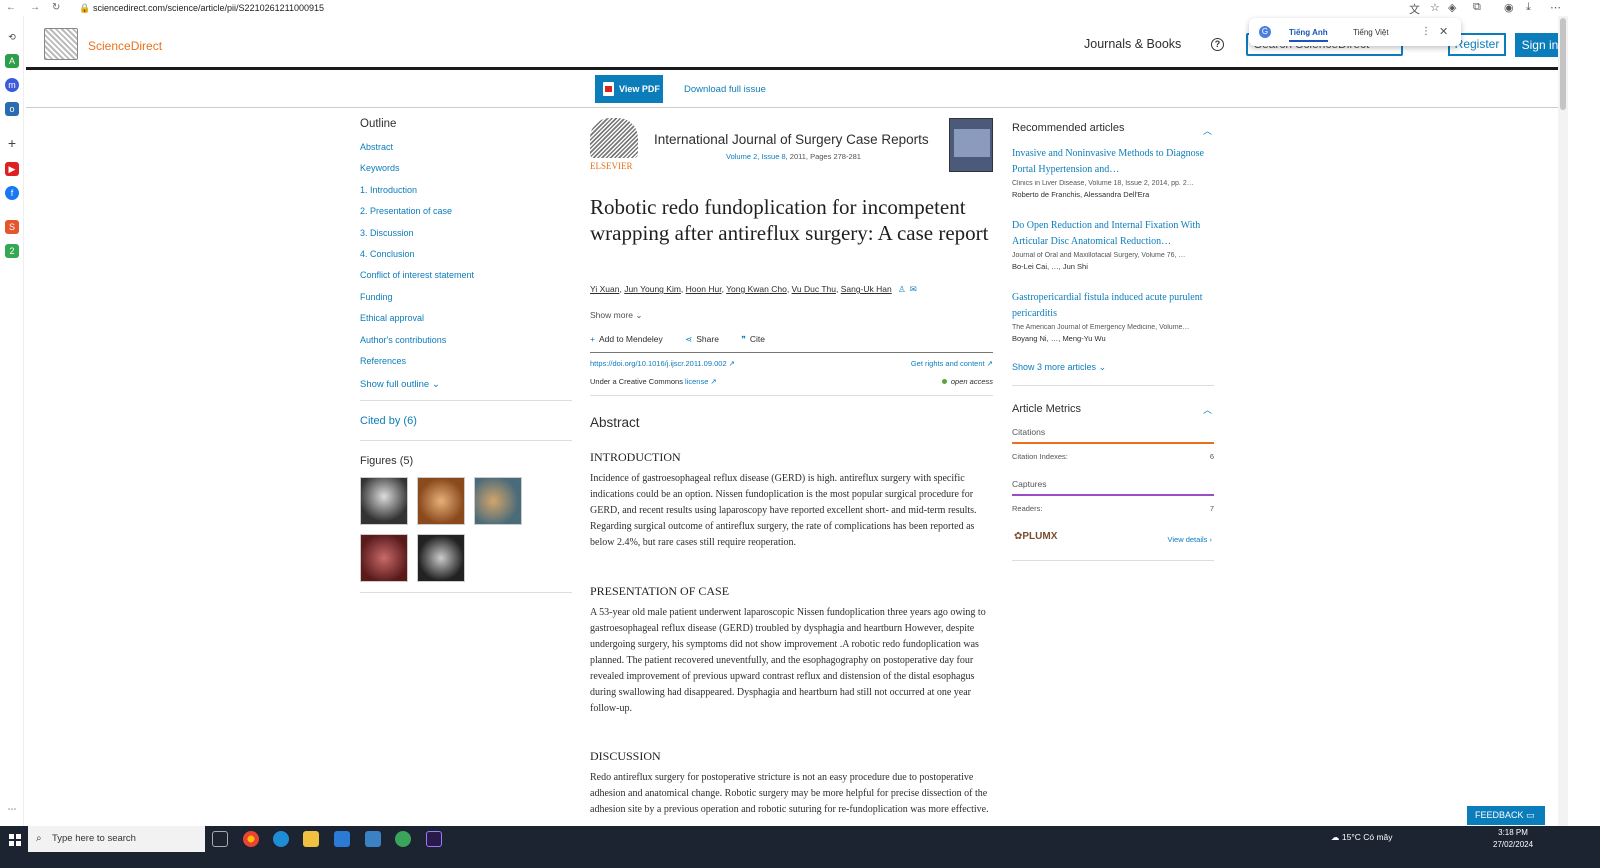  I want to click on app-icon, so click(403, 839).